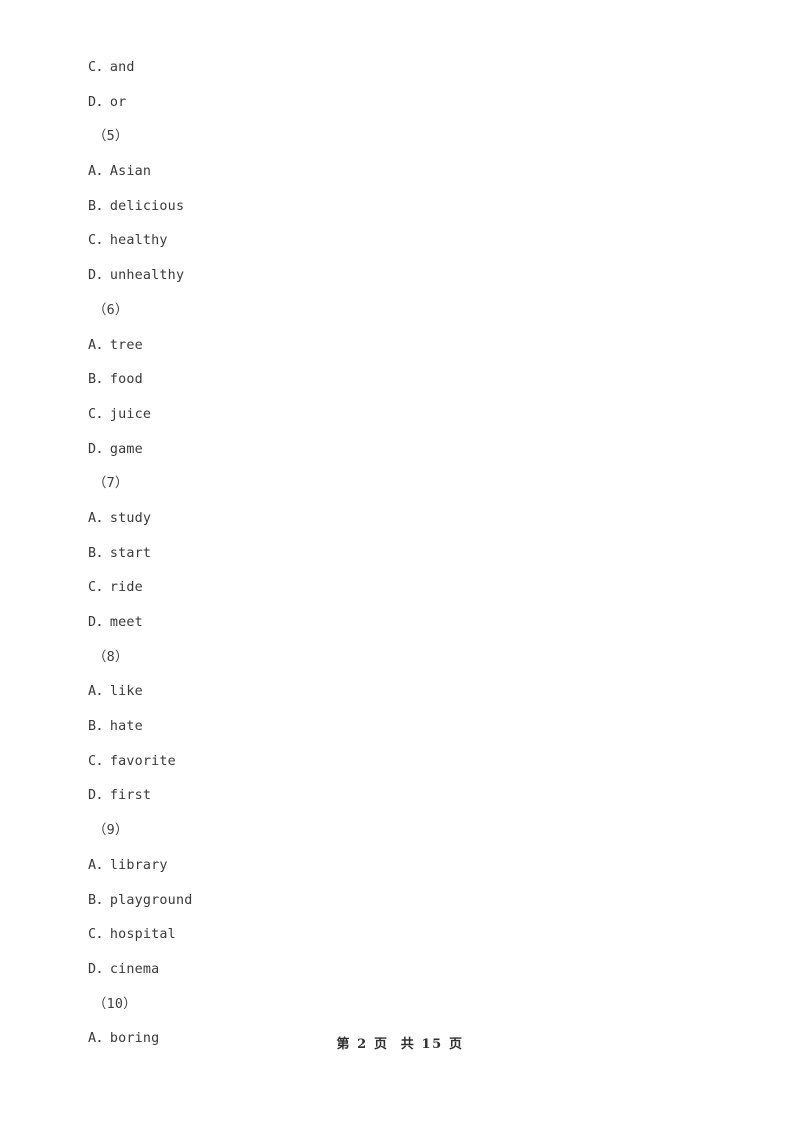 The height and width of the screenshot is (1132, 800). I want to click on answer-option: D．cinema, so click(124, 969).